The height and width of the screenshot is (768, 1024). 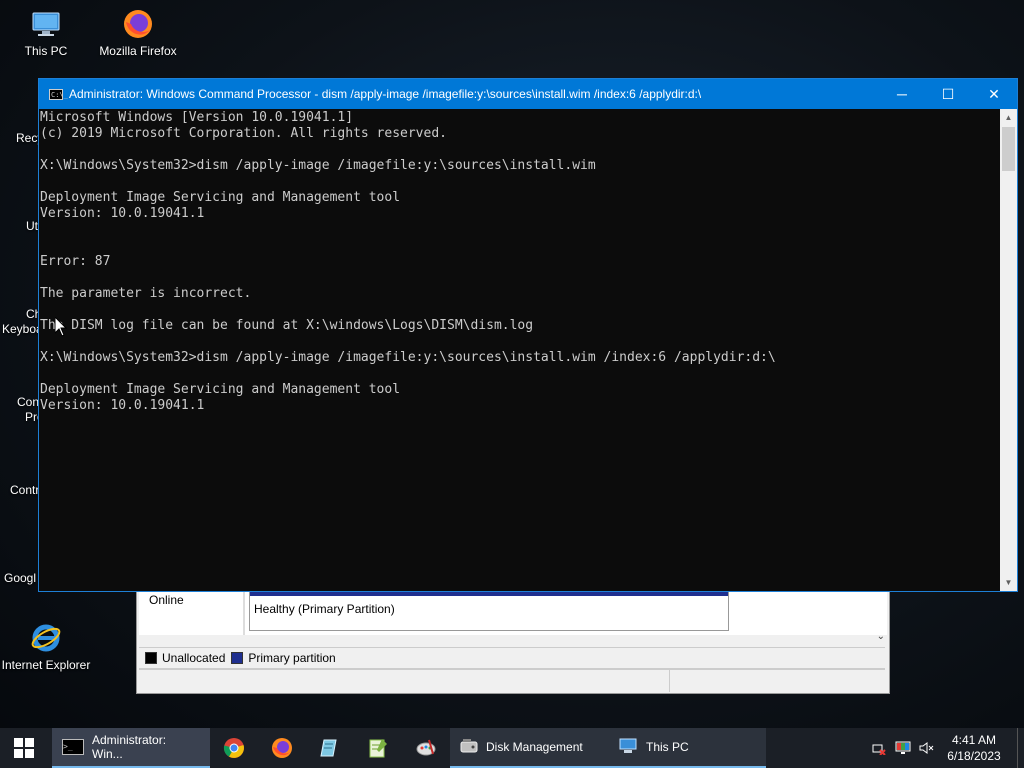 I want to click on system-tray: 4:41 AM 6/18/2023, so click(x=945, y=748).